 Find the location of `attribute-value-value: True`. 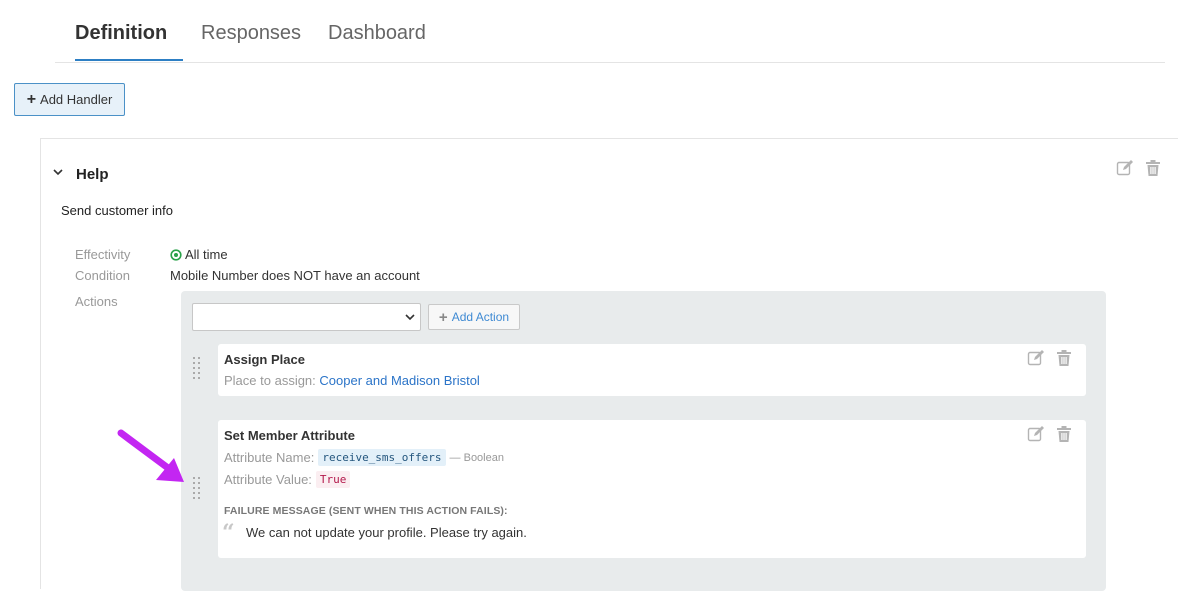

attribute-value-value: True is located at coordinates (333, 479).